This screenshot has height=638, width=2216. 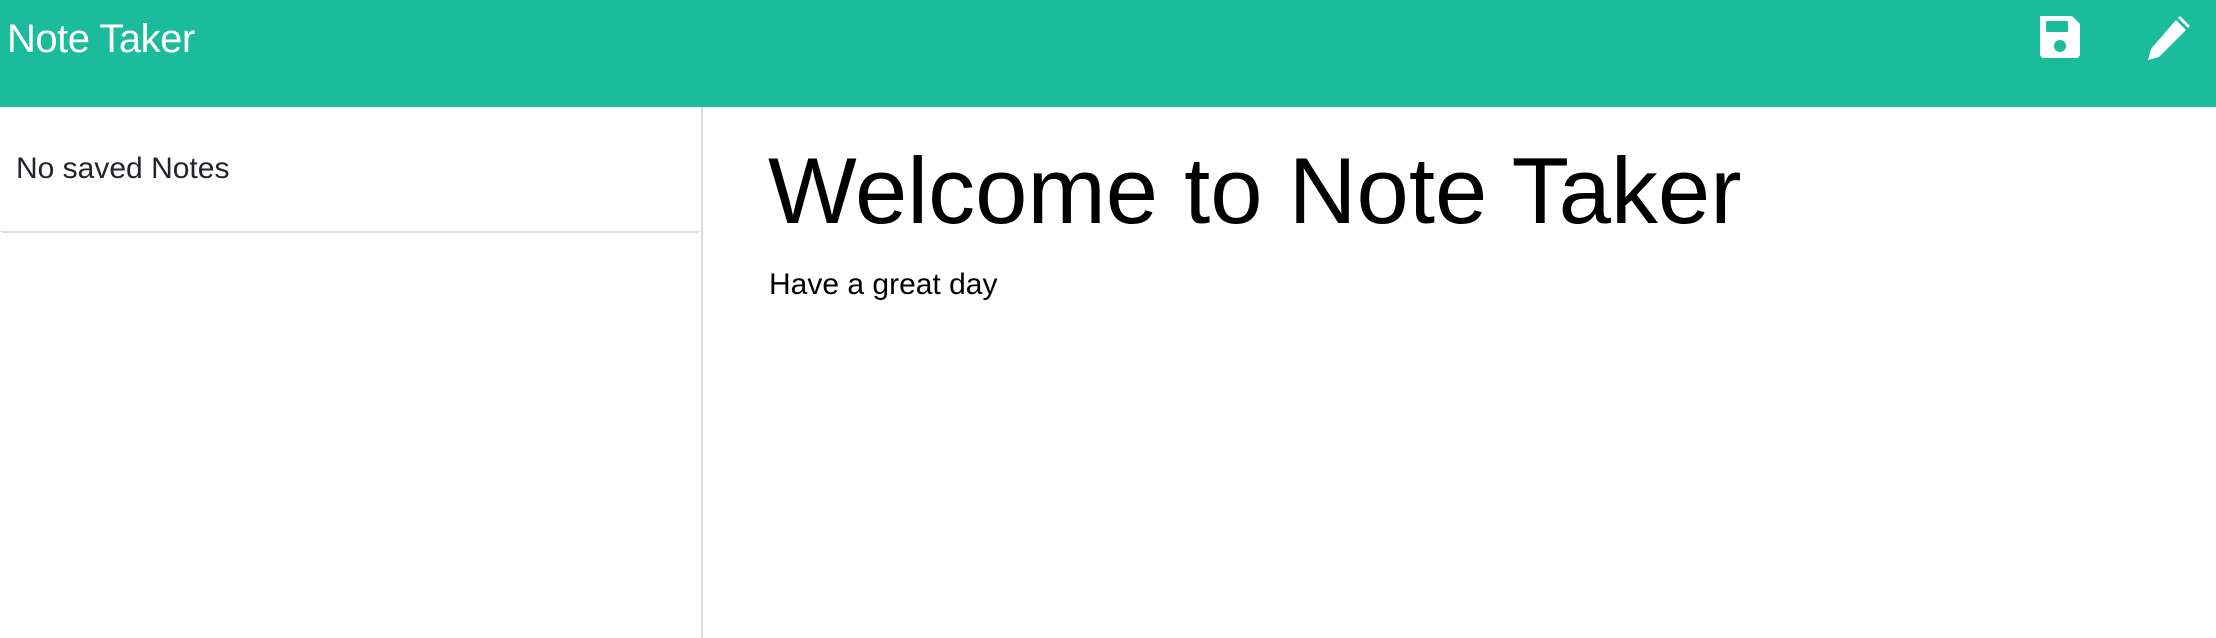 I want to click on welcome-message: Have a great day, so click(x=883, y=284).